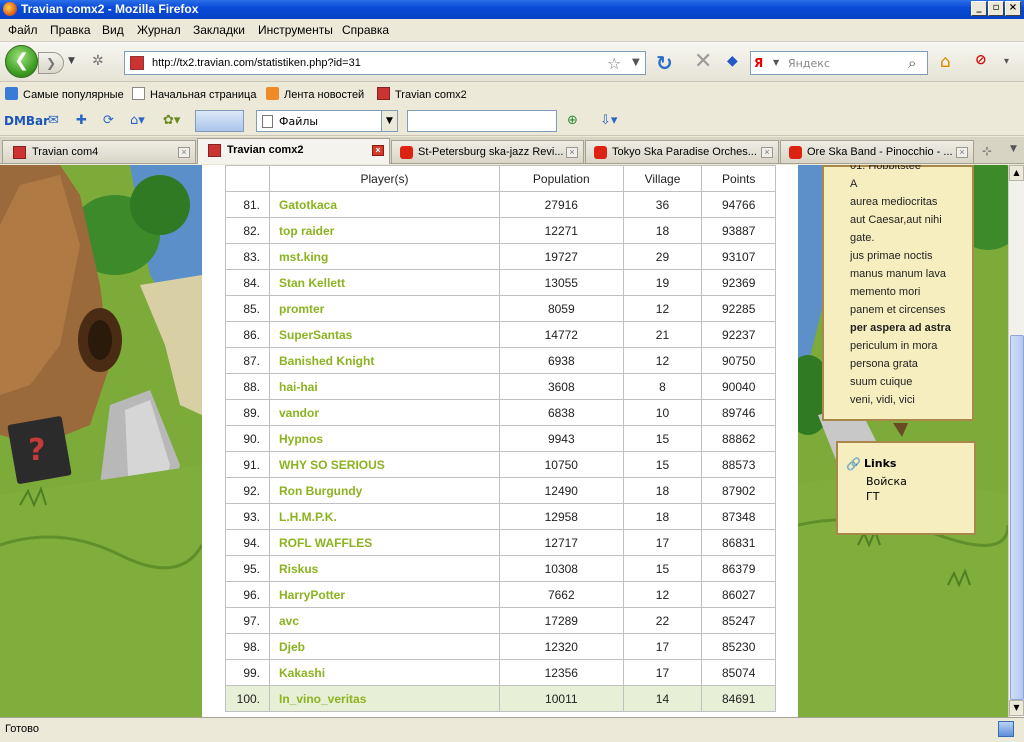  What do you see at coordinates (979, 8) in the screenshot?
I see `minimize-button: _` at bounding box center [979, 8].